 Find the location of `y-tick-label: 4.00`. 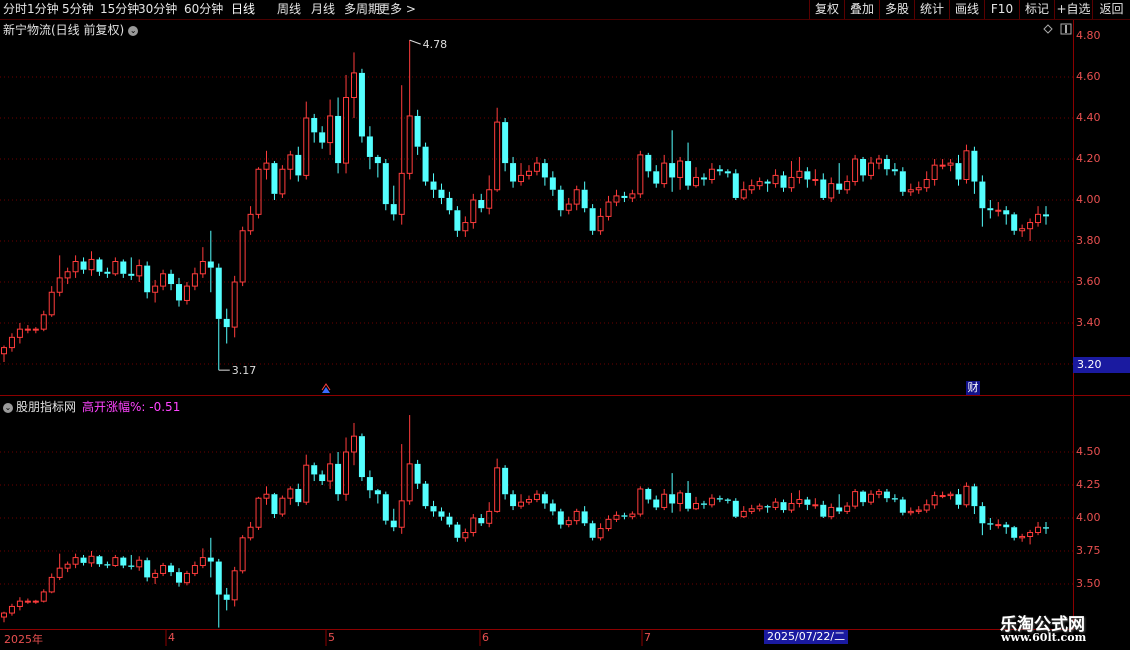

y-tick-label: 4.00 is located at coordinates (1088, 199).